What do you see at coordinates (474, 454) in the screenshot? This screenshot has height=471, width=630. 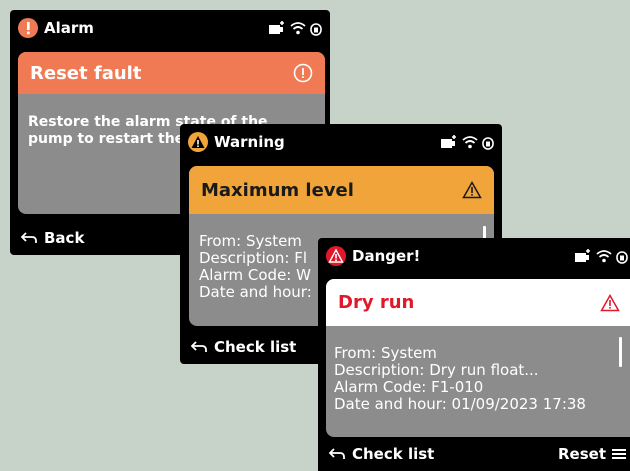 I see `danger-footer: Check list Reset` at bounding box center [474, 454].